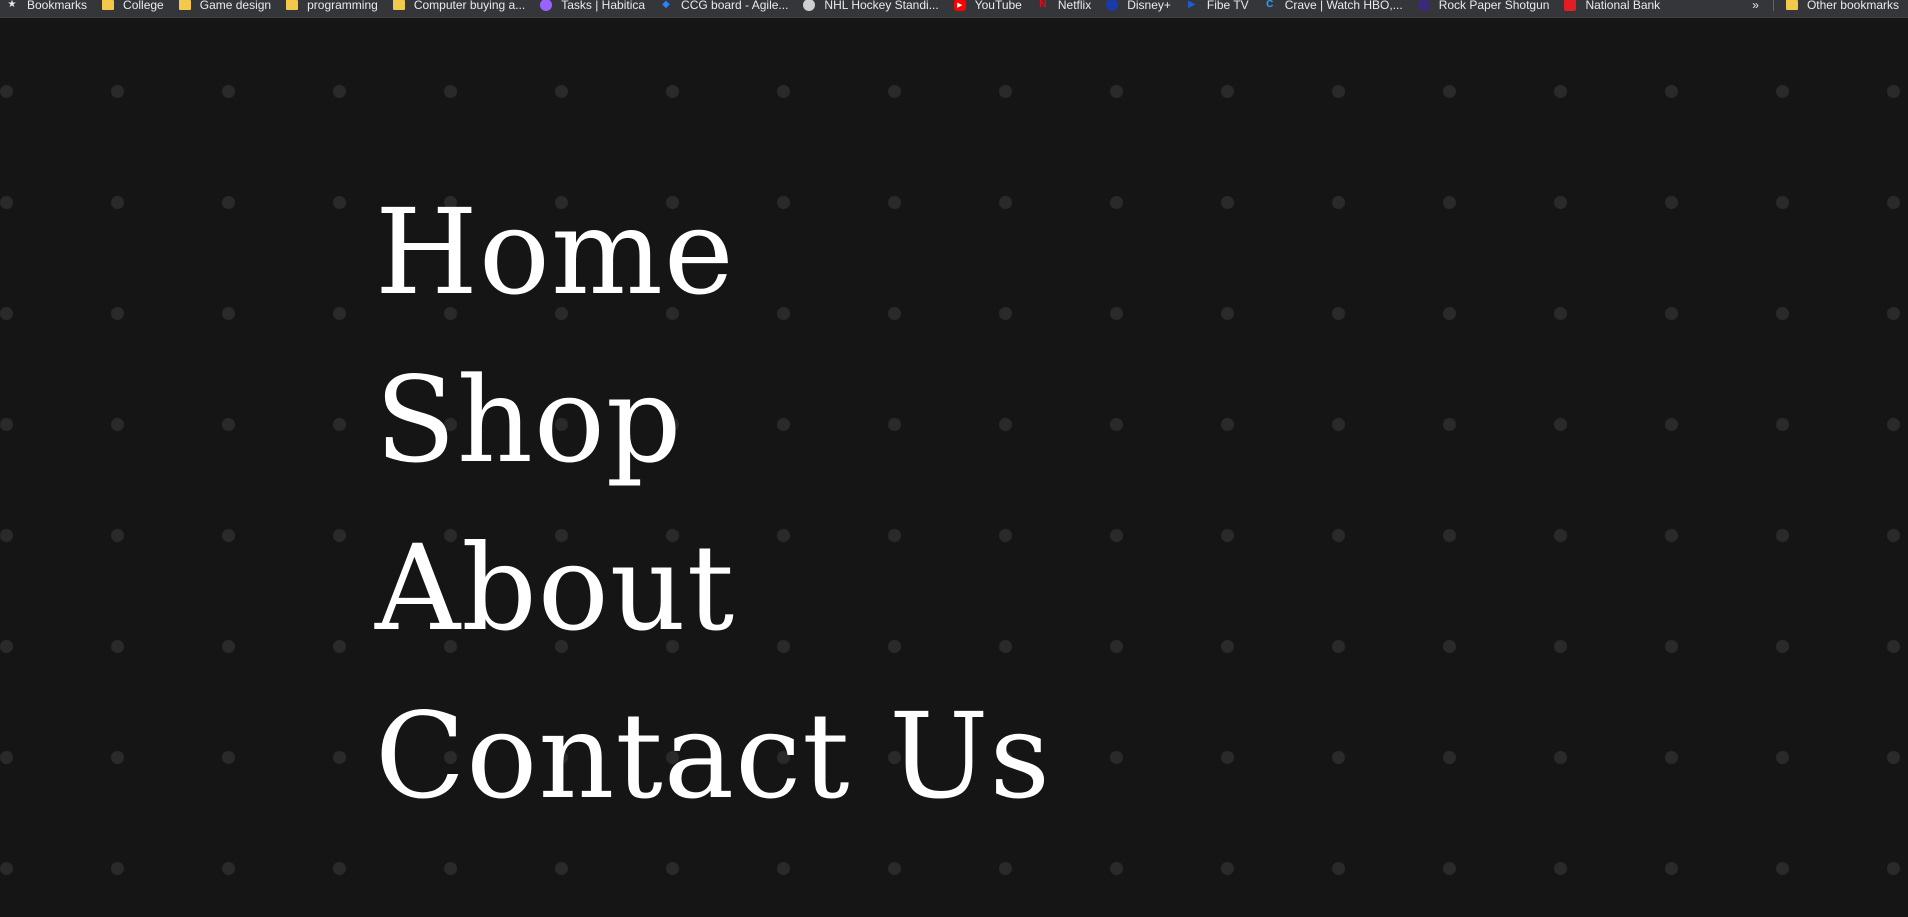 This screenshot has height=917, width=1908. I want to click on bookmark-folder-programming: programming, so click(333, 7).